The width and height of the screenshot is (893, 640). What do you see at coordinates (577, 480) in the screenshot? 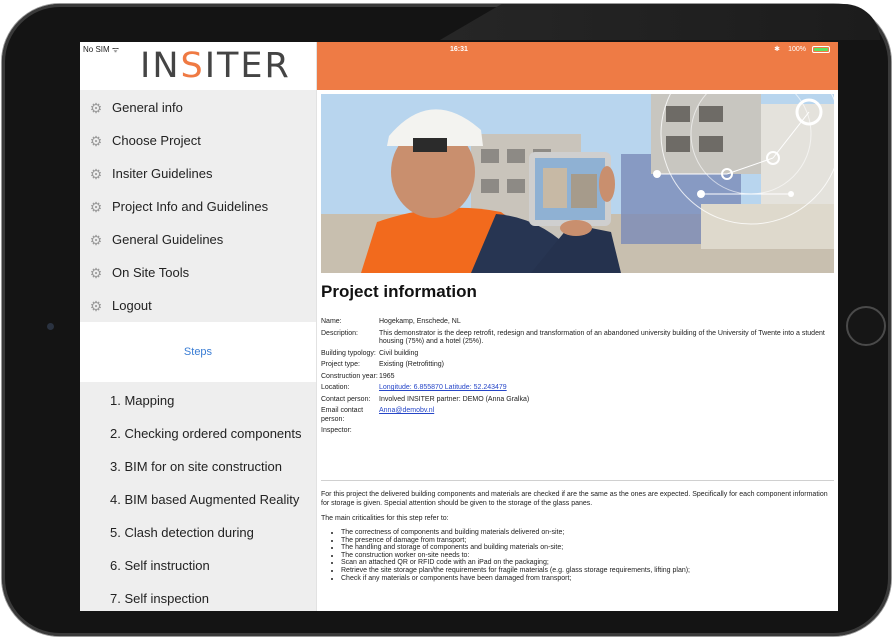
I see `divider` at bounding box center [577, 480].